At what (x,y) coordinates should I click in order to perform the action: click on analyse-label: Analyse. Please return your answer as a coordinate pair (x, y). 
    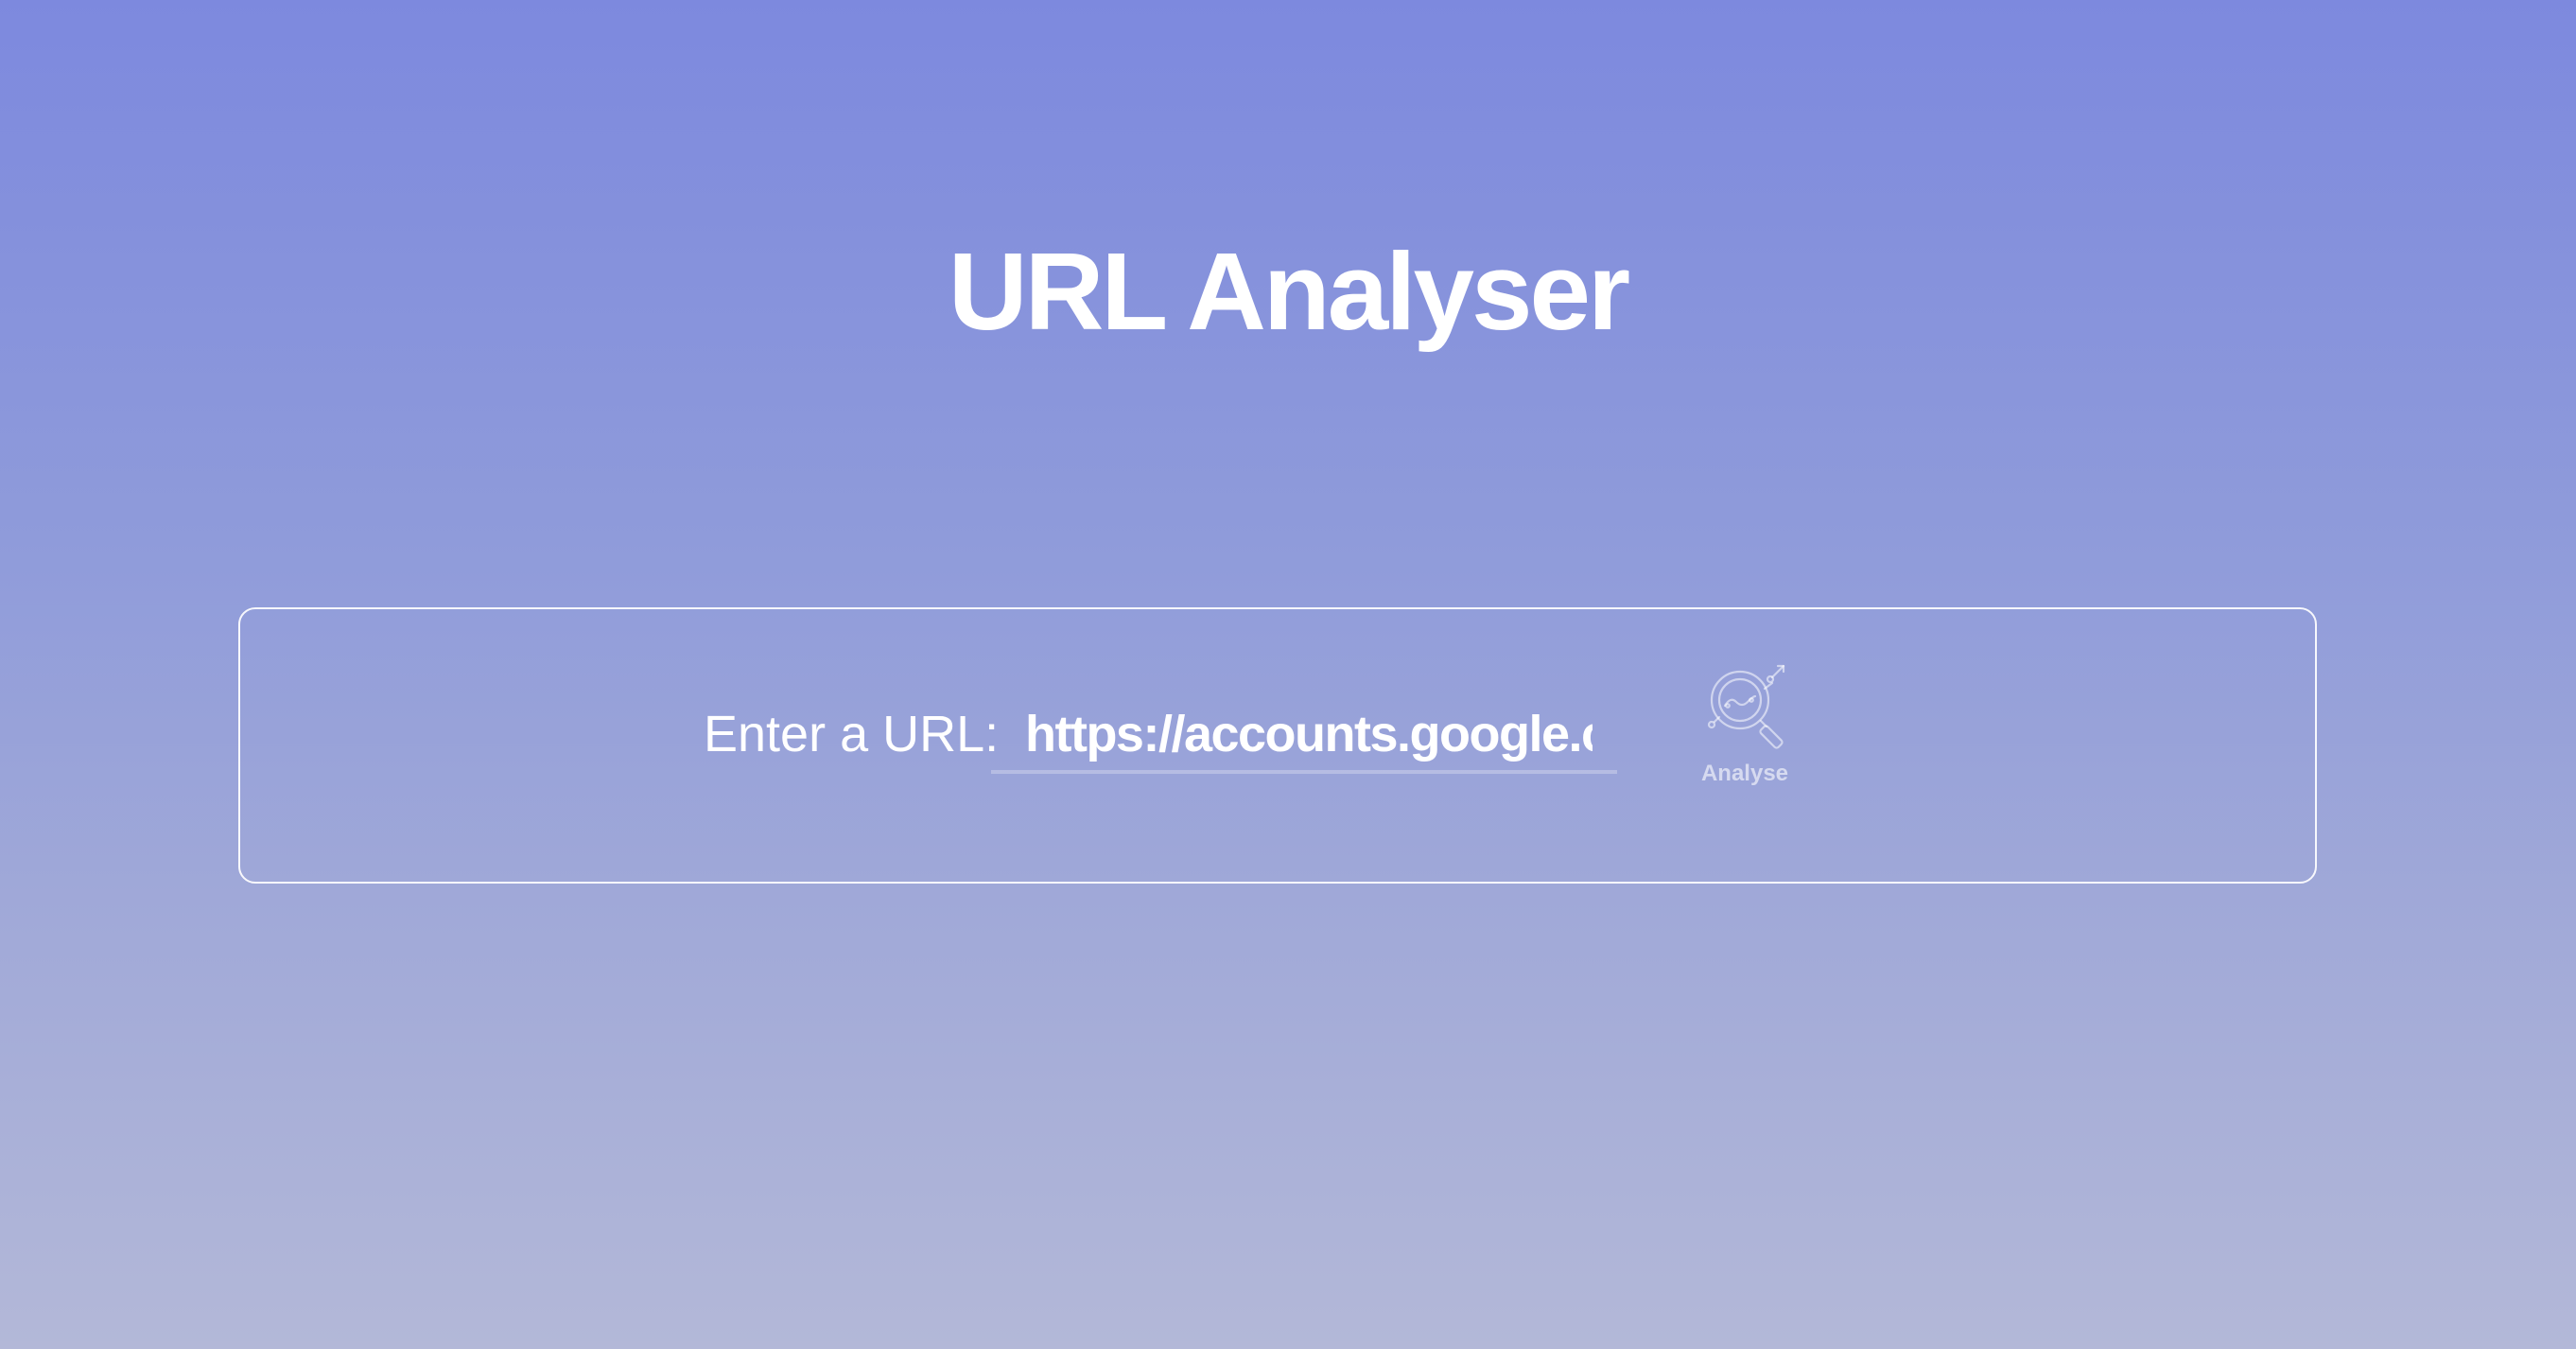
    Looking at the image, I should click on (1744, 774).